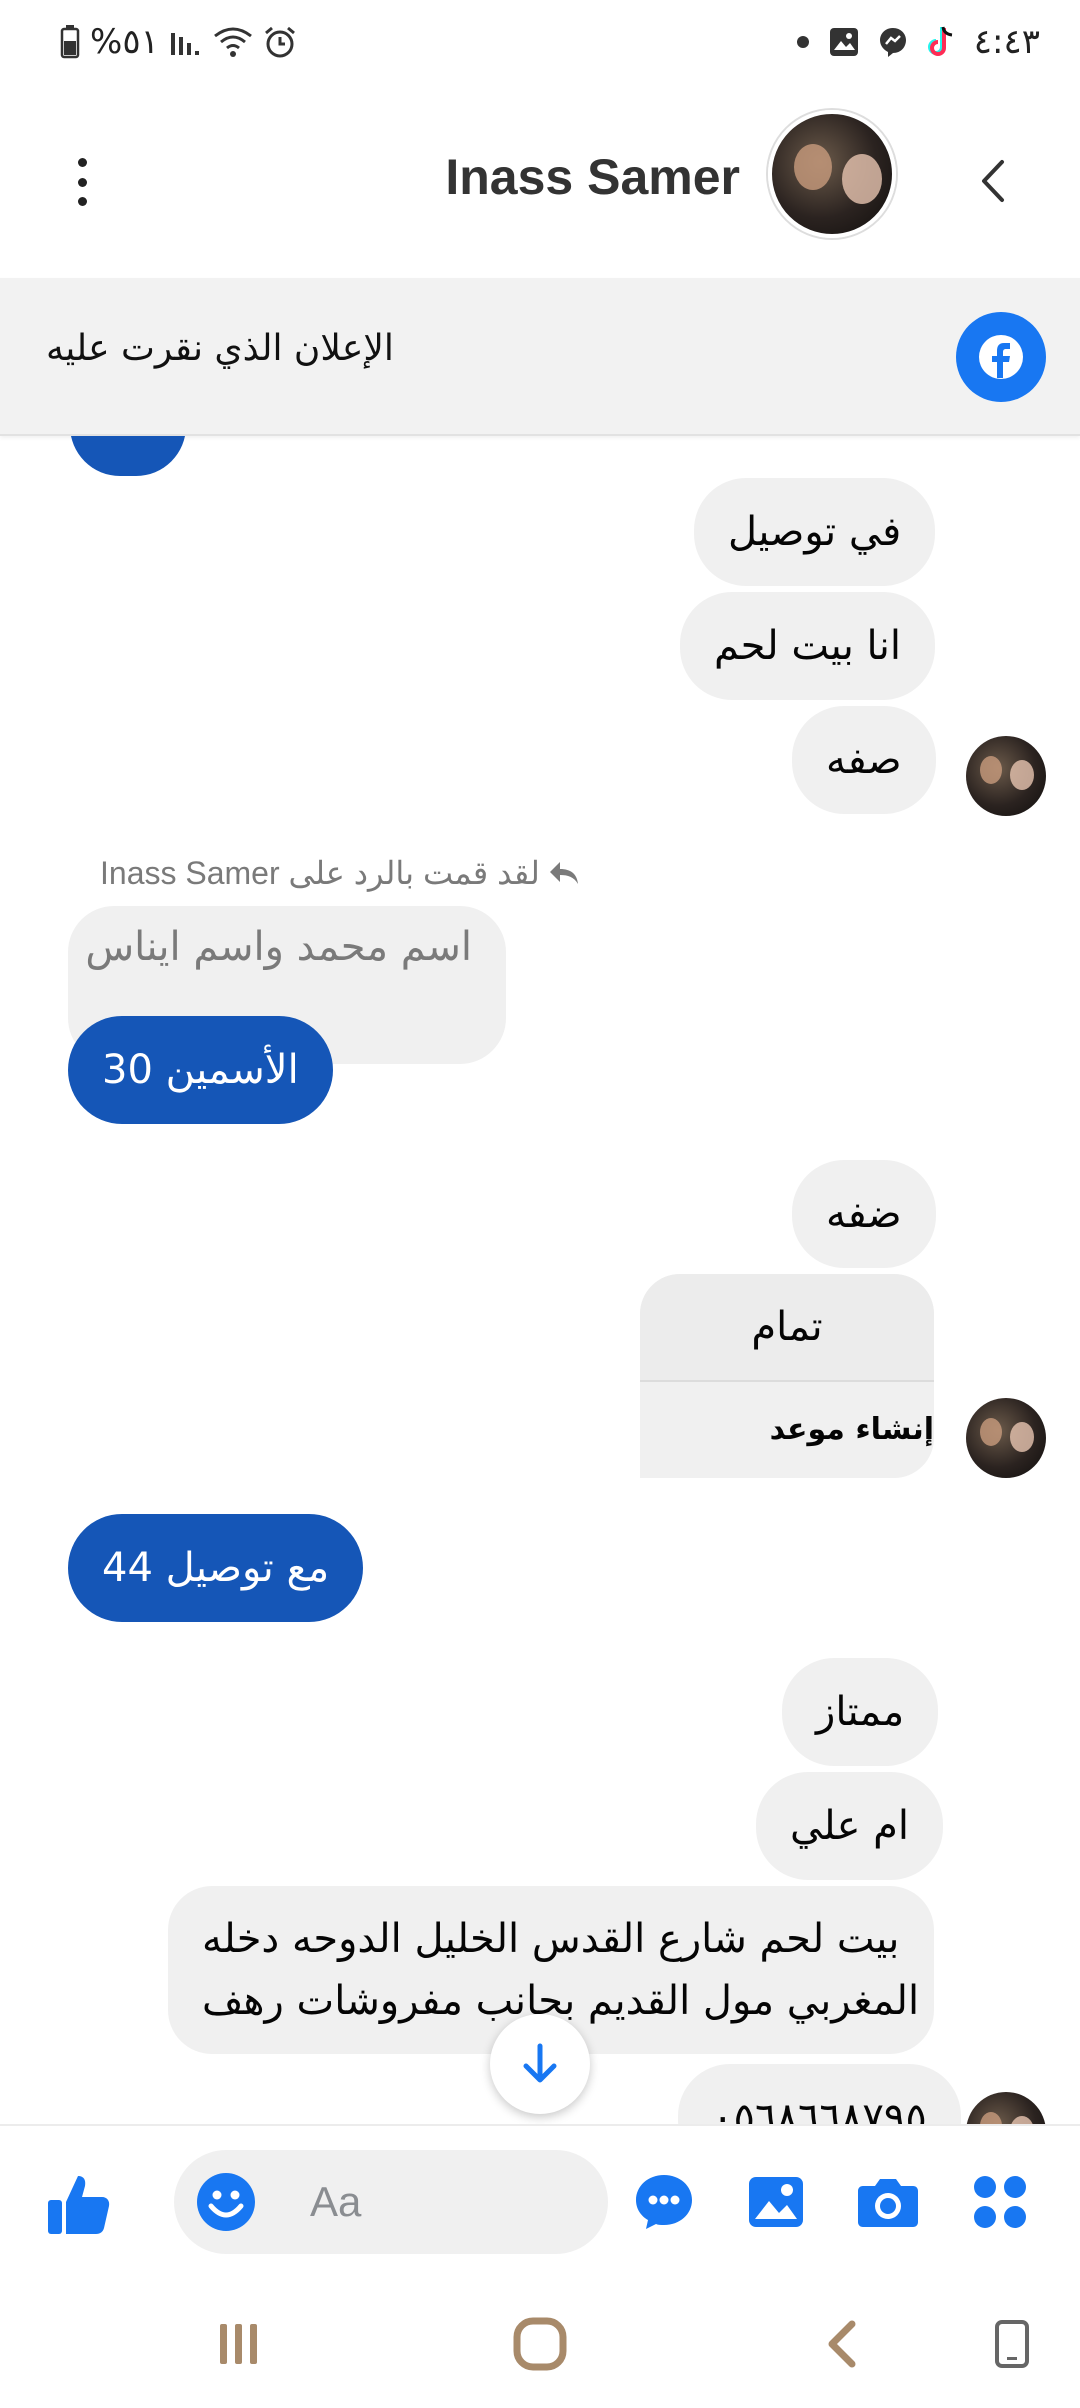 Image resolution: width=1080 pixels, height=2408 pixels. What do you see at coordinates (226, 2202) in the screenshot?
I see `emoji-icon` at bounding box center [226, 2202].